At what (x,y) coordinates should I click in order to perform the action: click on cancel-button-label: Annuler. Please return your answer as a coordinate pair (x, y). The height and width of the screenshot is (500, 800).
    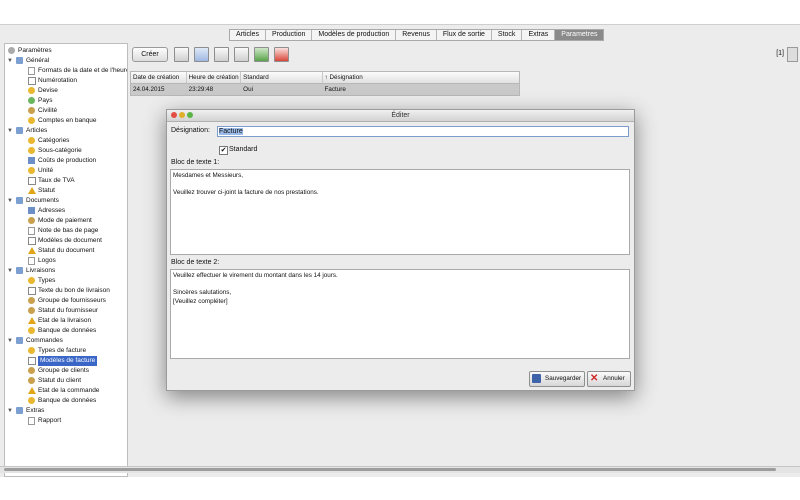
    Looking at the image, I should click on (614, 378).